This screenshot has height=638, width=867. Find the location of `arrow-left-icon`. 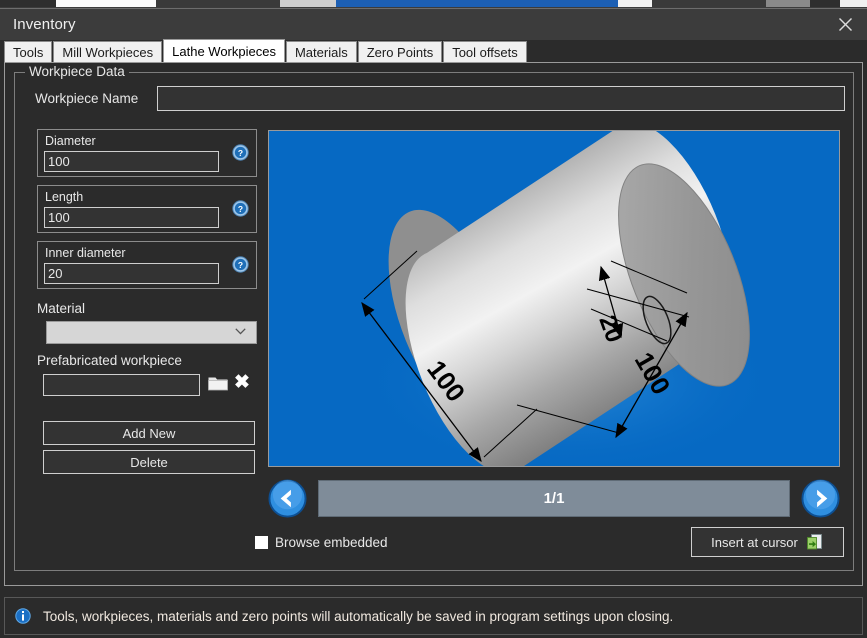

arrow-left-icon is located at coordinates (287, 498).